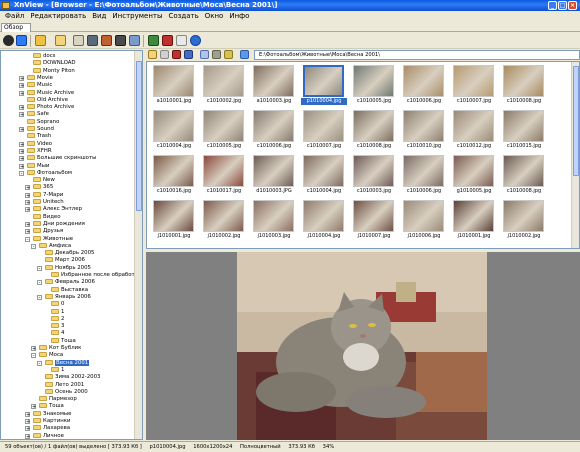 The image size is (580, 452). Describe the element at coordinates (43, 122) in the screenshot. I see `folder-tree-item: Soprano` at that location.